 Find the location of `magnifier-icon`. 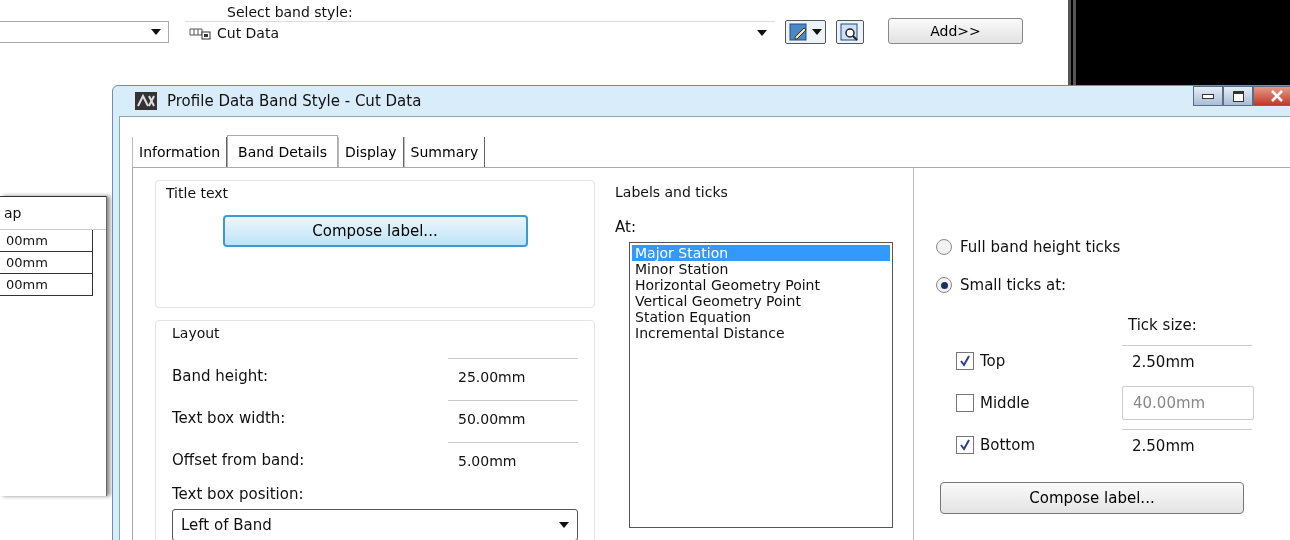

magnifier-icon is located at coordinates (850, 32).